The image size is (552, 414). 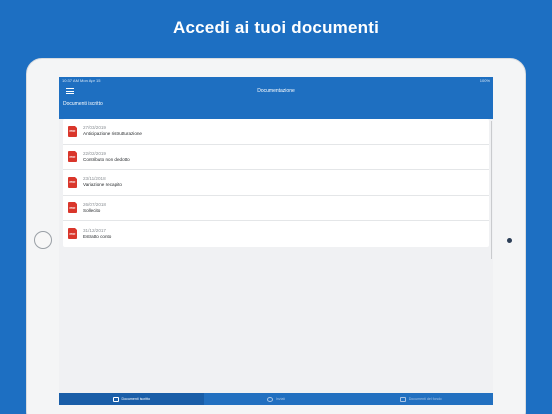 I want to click on headline: Accedi ai tuoi documenti, so click(x=276, y=27).